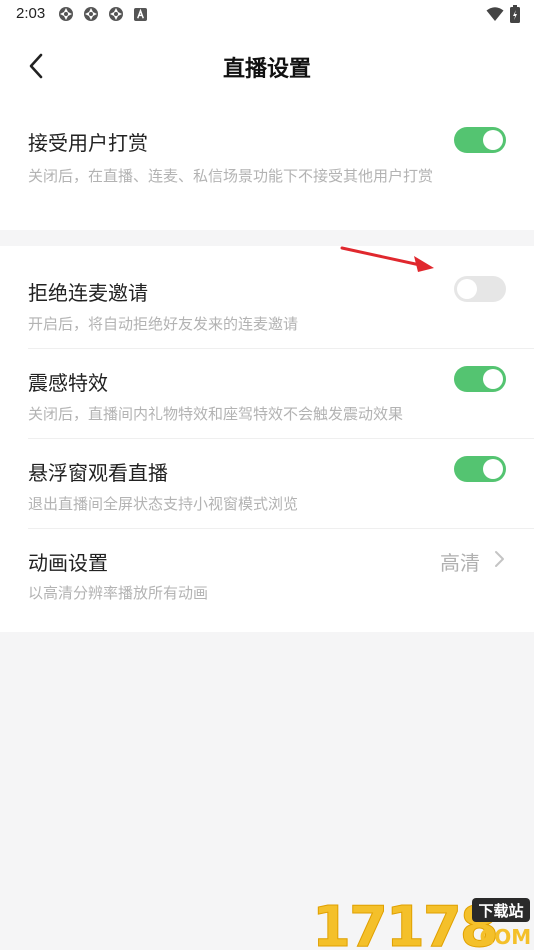 This screenshot has height=950, width=534. I want to click on watermark-logo: 17178 下载站 .COM, so click(422, 922).